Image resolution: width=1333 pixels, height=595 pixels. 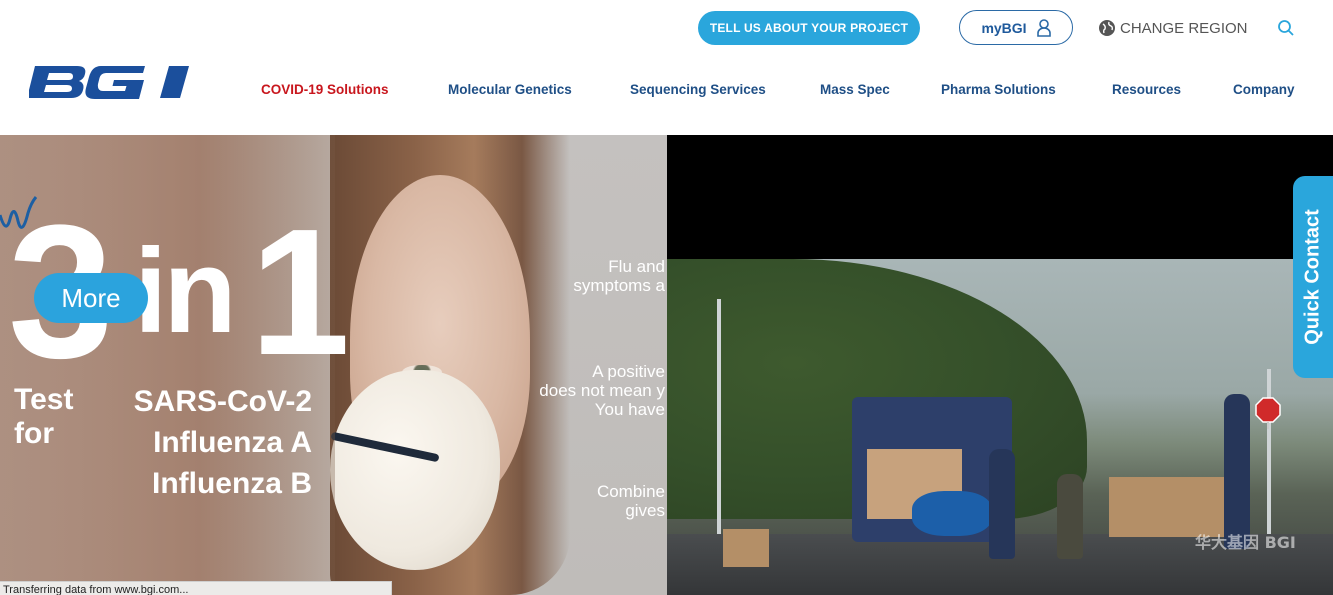 I want to click on change-region-link: CHANGE REGION, so click(x=1173, y=28).